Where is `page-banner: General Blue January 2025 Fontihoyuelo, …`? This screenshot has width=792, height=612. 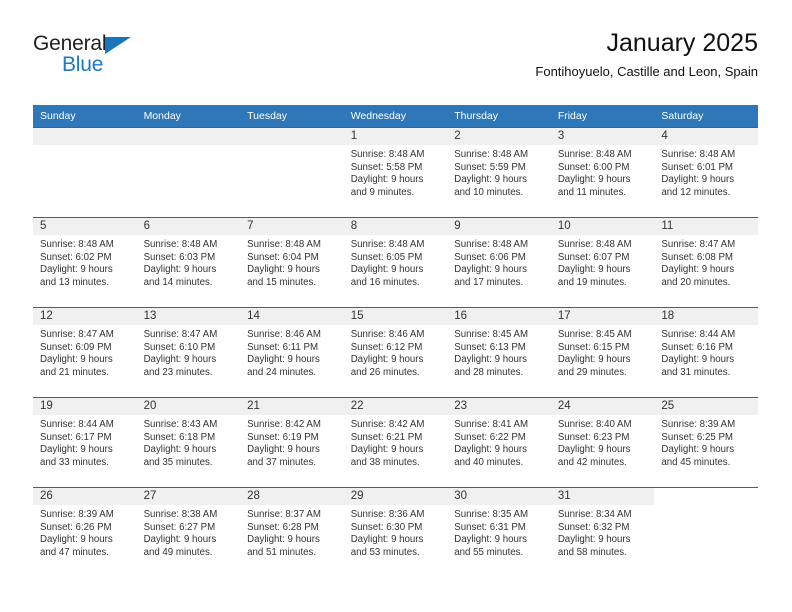
page-banner: General Blue January 2025 Fontihoyuelo, … is located at coordinates (395, 61).